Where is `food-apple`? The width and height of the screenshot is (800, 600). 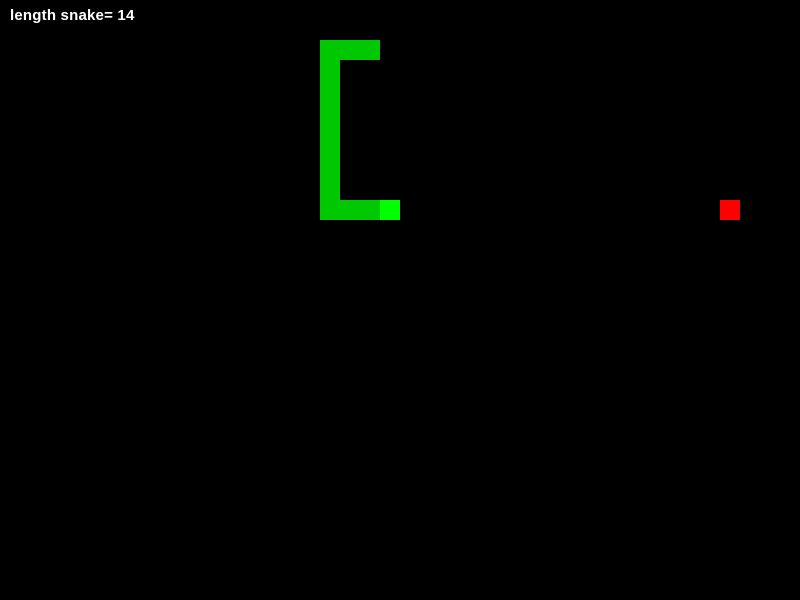 food-apple is located at coordinates (730, 210).